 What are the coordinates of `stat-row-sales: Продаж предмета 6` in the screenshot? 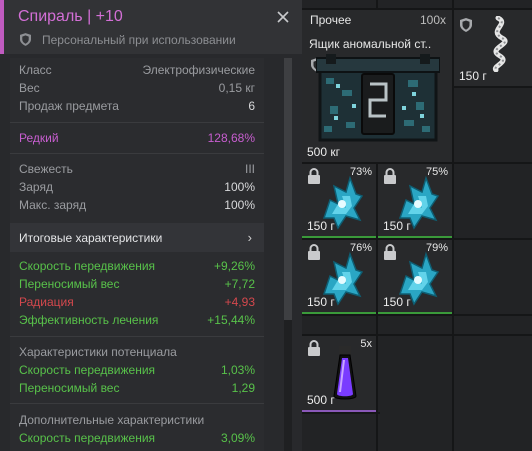 It's located at (137, 108).